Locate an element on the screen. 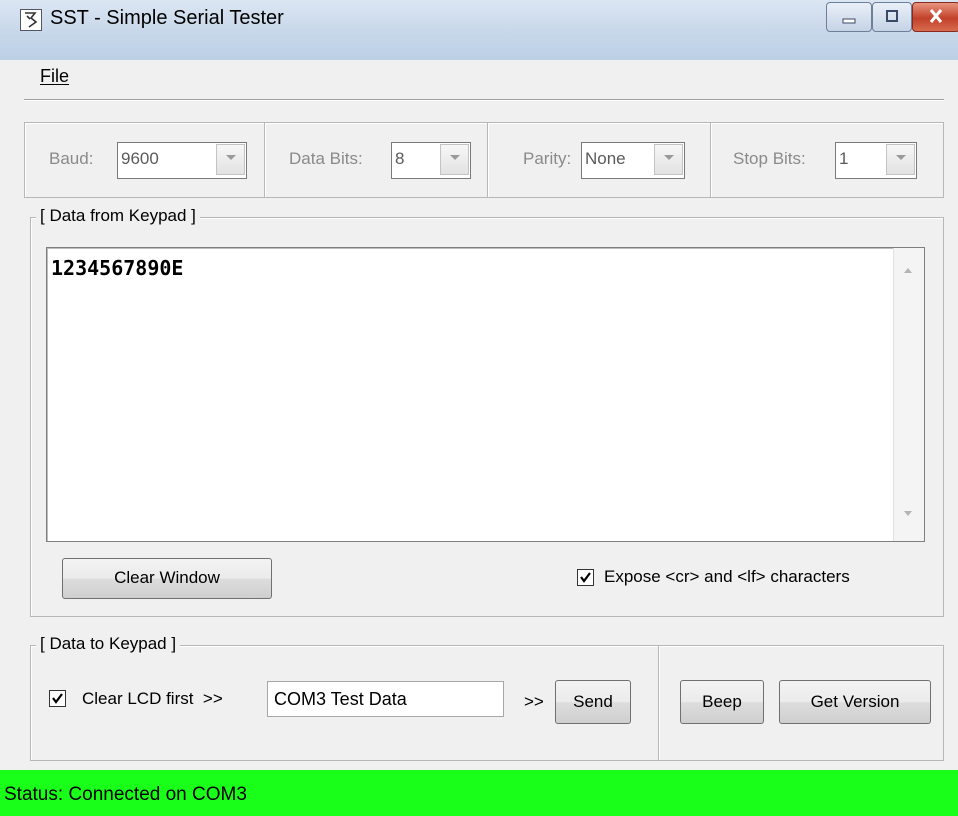 The image size is (958, 816). expose-crlf-label: Expose <cr> and <lf> characters is located at coordinates (727, 576).